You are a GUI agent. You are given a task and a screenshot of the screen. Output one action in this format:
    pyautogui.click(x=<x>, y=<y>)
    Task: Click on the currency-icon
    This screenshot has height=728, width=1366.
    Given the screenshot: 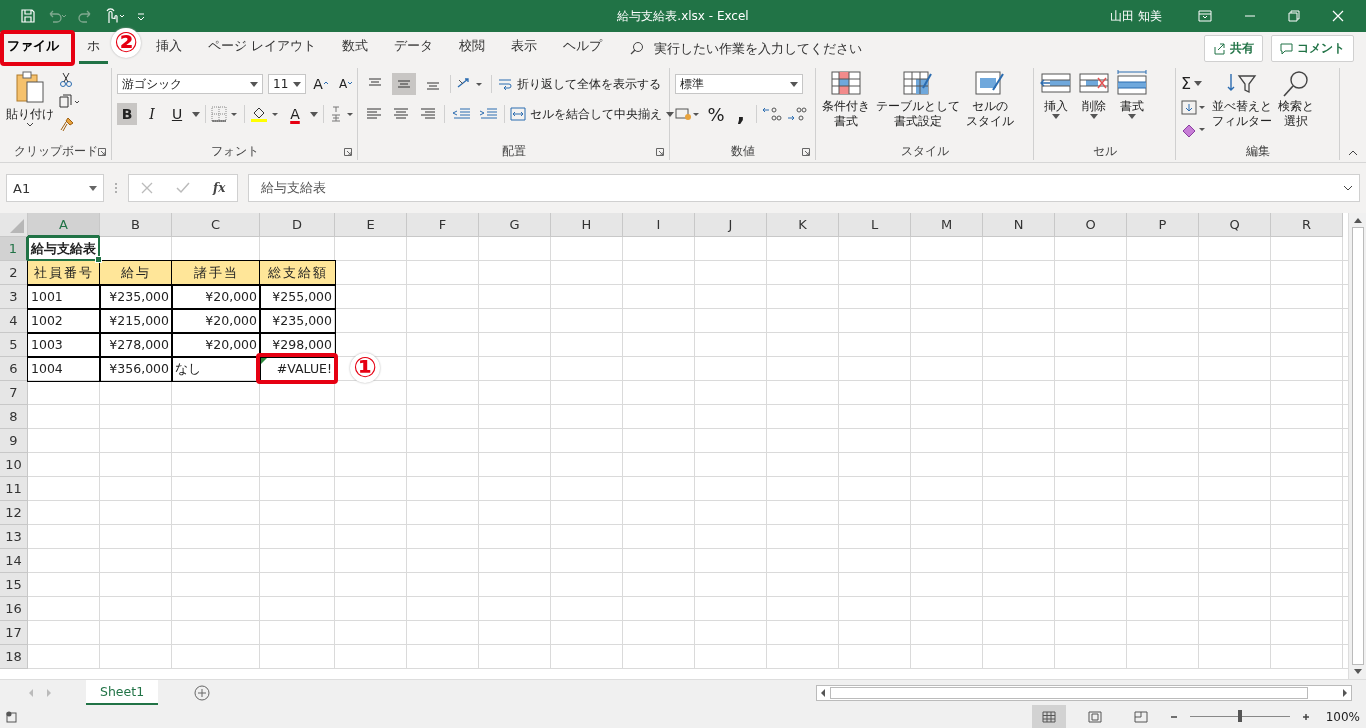 What is the action you would take?
    pyautogui.click(x=688, y=114)
    